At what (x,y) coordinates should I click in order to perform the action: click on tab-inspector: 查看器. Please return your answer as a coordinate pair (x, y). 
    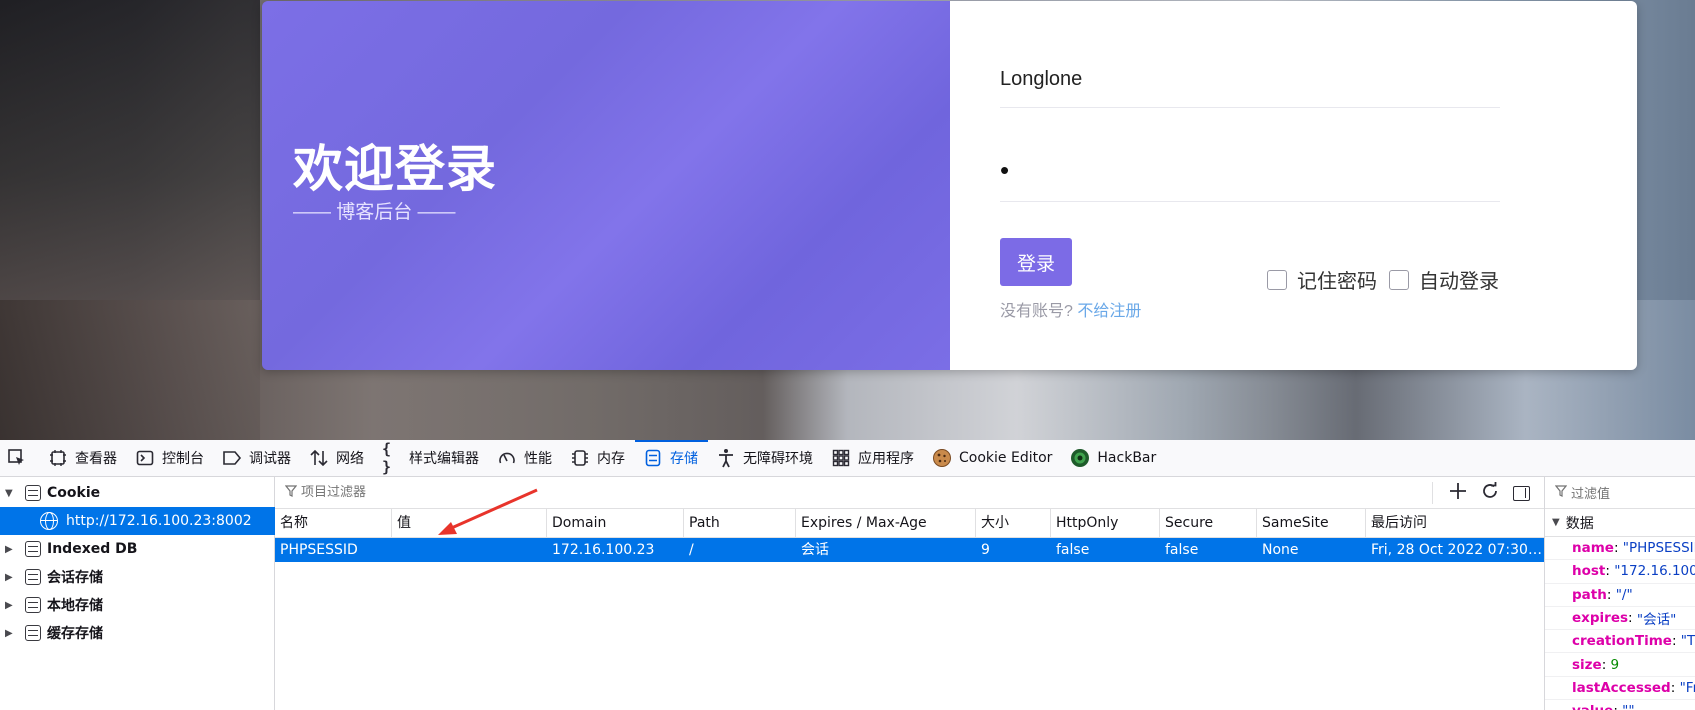
    Looking at the image, I should click on (83, 458).